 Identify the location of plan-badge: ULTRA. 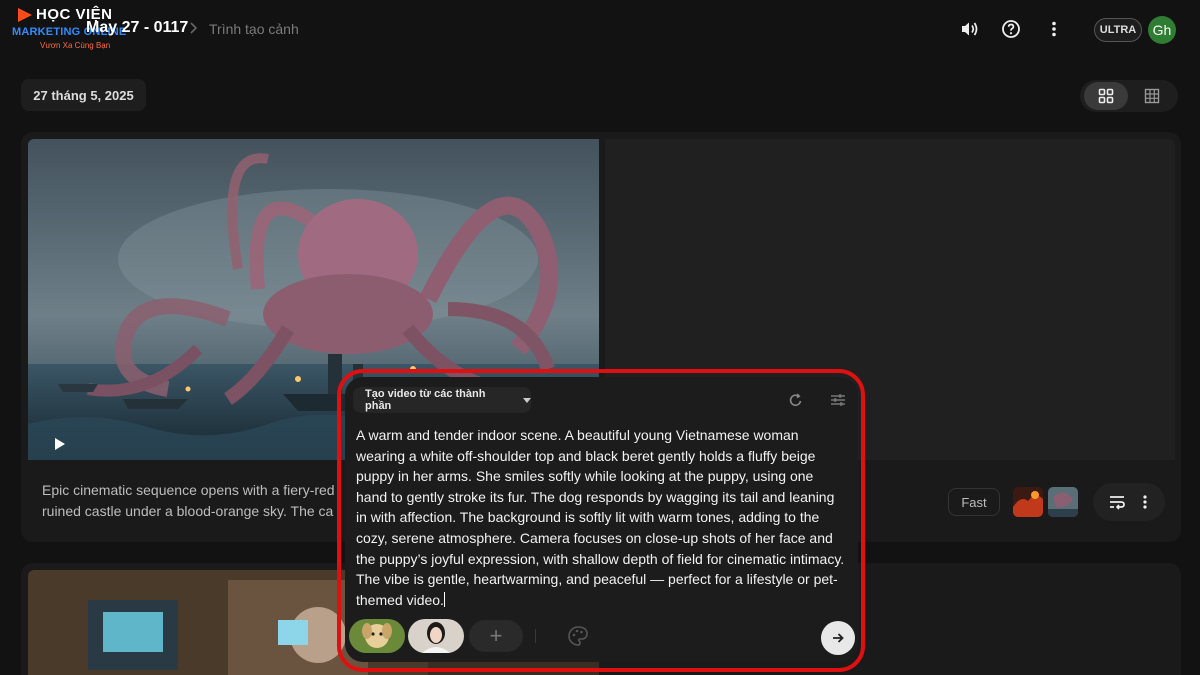
(1118, 30).